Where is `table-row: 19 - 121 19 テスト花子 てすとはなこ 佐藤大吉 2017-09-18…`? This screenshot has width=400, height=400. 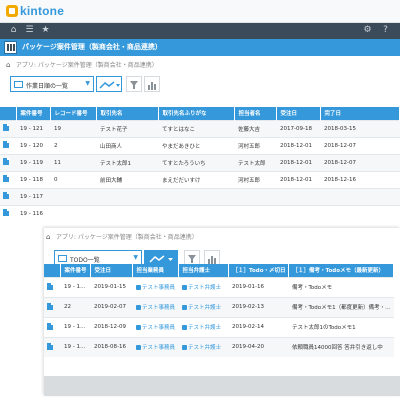
table-row: 19 - 121 19 テスト花子 てすとはなこ 佐藤大吉 2017-09-18… is located at coordinates (200, 128).